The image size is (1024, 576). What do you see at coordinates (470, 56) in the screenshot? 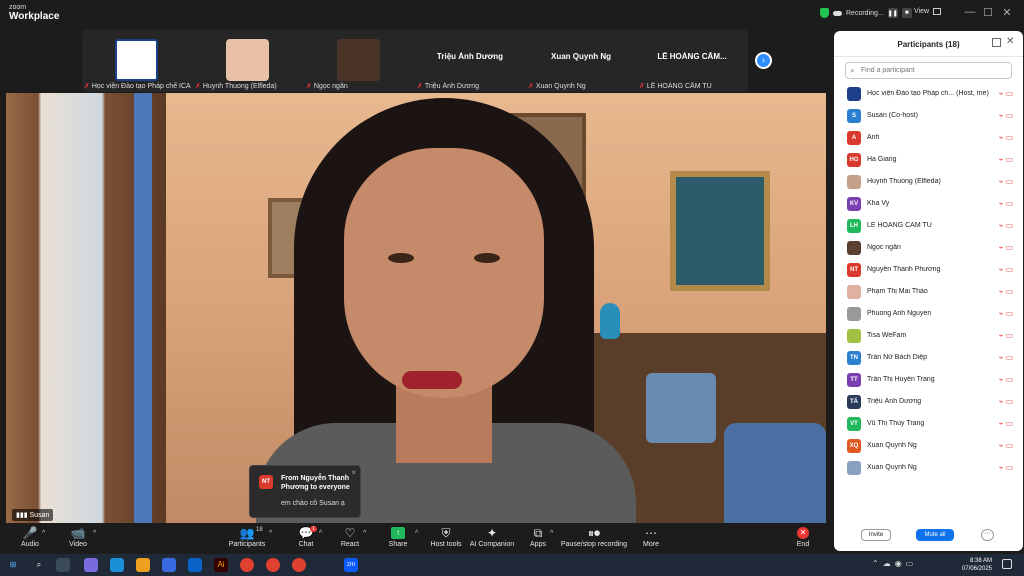
I see `tile-name: Triệu Ánh Dương` at bounding box center [470, 56].